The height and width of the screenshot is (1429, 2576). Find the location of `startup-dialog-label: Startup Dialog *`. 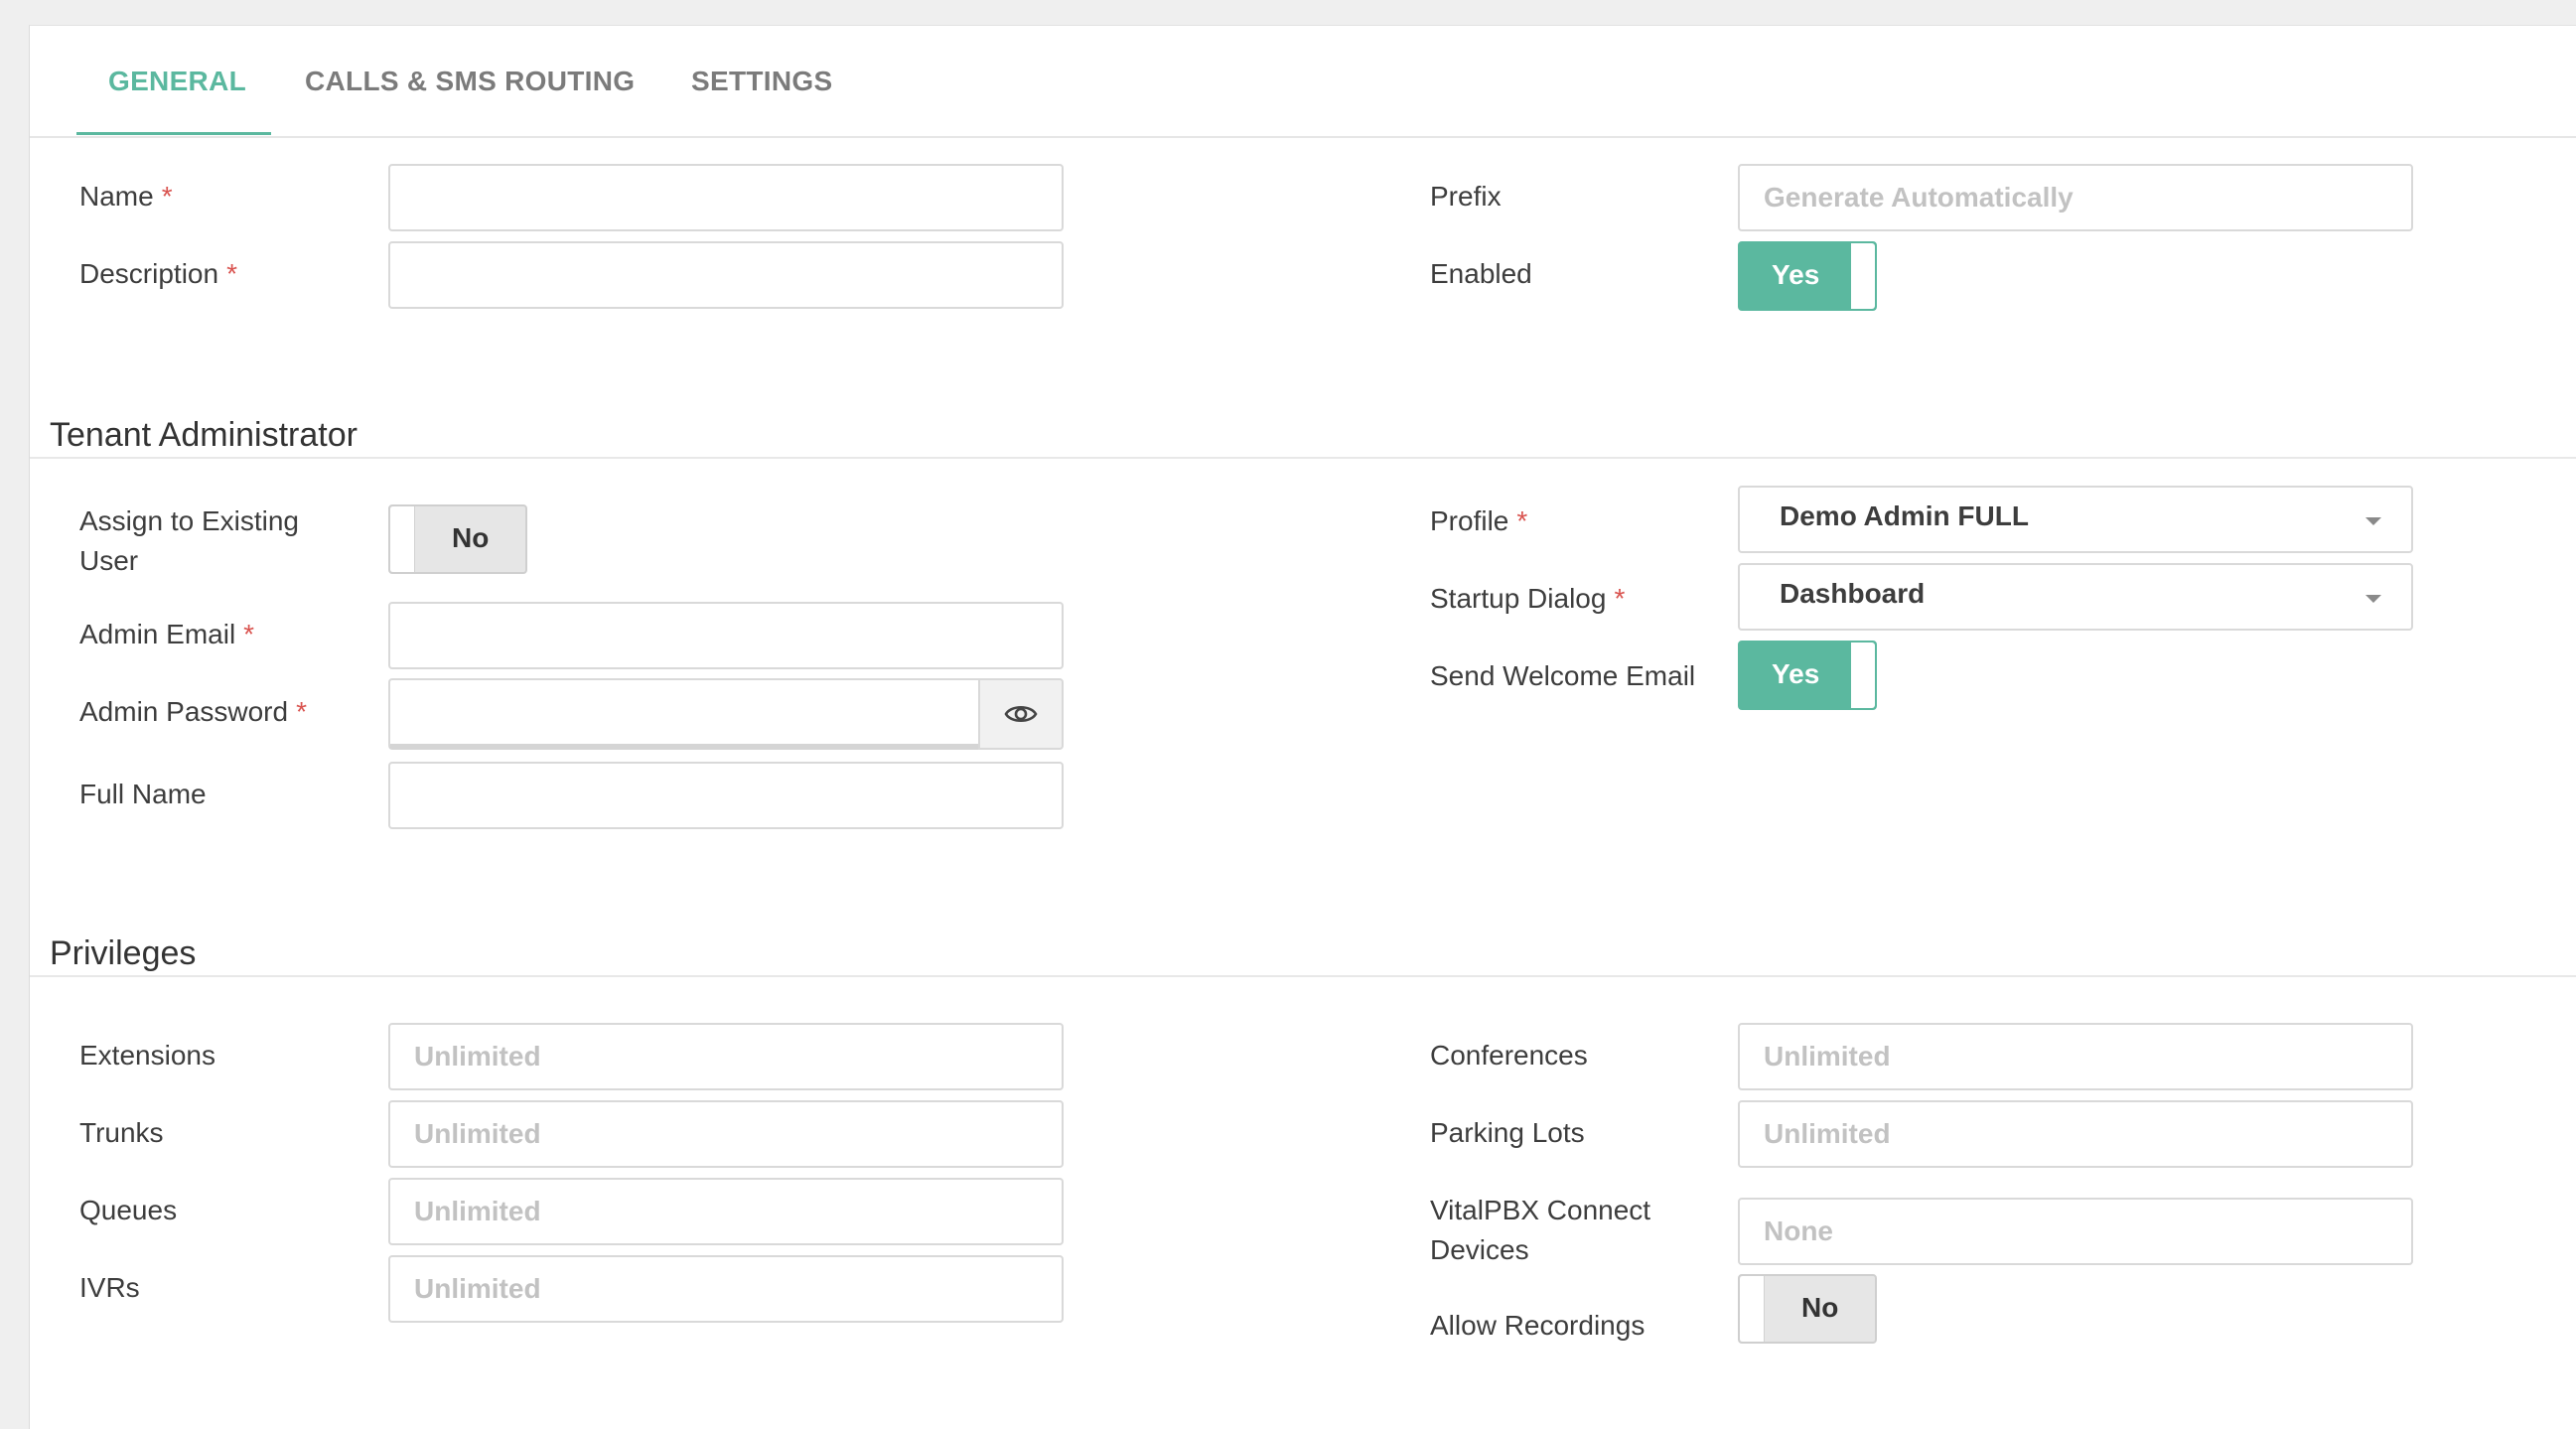

startup-dialog-label: Startup Dialog * is located at coordinates (1528, 599).